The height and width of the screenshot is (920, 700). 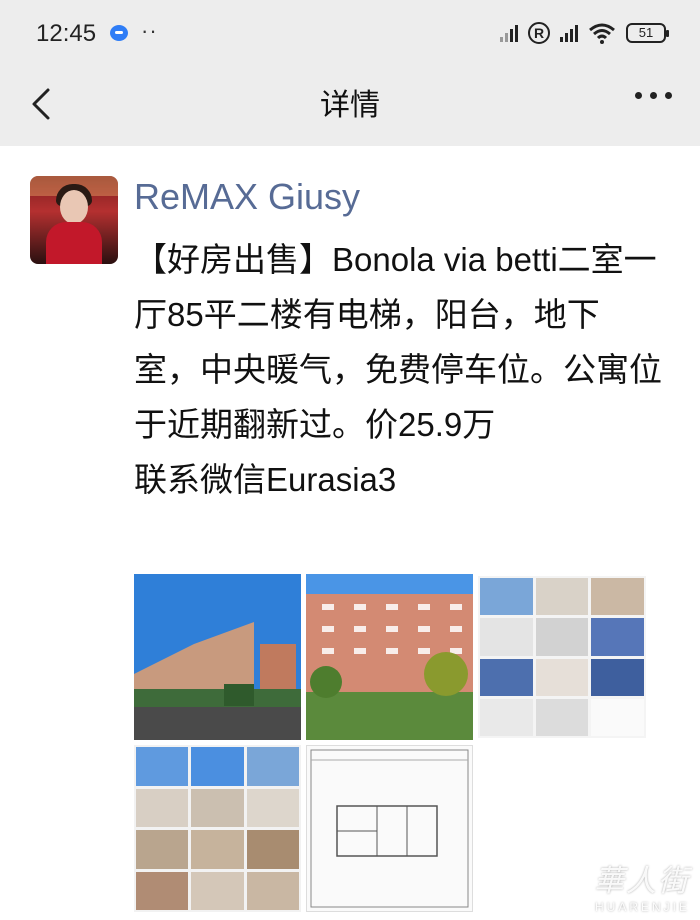 What do you see at coordinates (562, 657) in the screenshot?
I see `photo-interior-collage` at bounding box center [562, 657].